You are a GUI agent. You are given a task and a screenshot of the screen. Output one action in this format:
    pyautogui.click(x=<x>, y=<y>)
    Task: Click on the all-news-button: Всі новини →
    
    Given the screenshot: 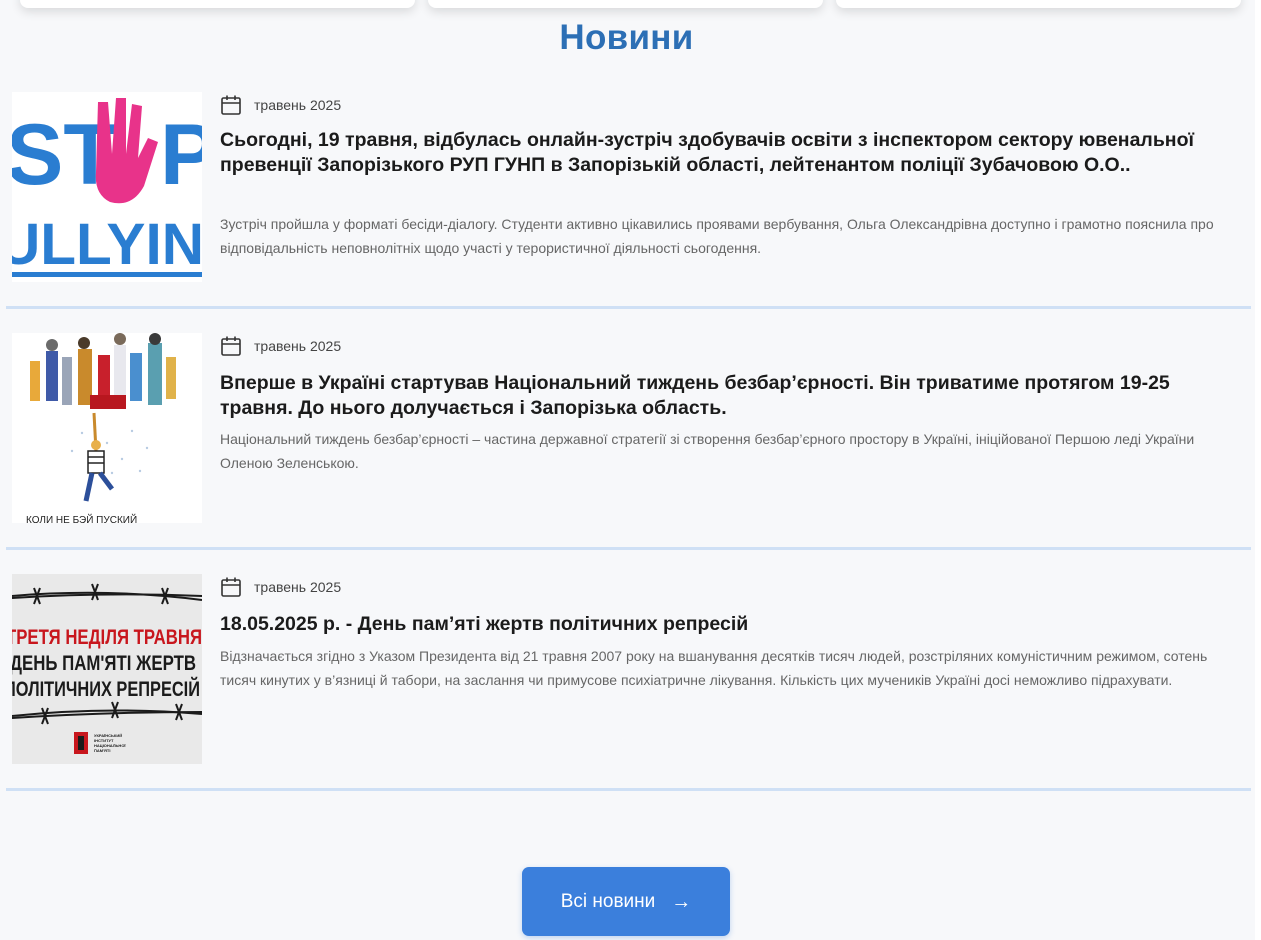 What is the action you would take?
    pyautogui.click(x=626, y=901)
    